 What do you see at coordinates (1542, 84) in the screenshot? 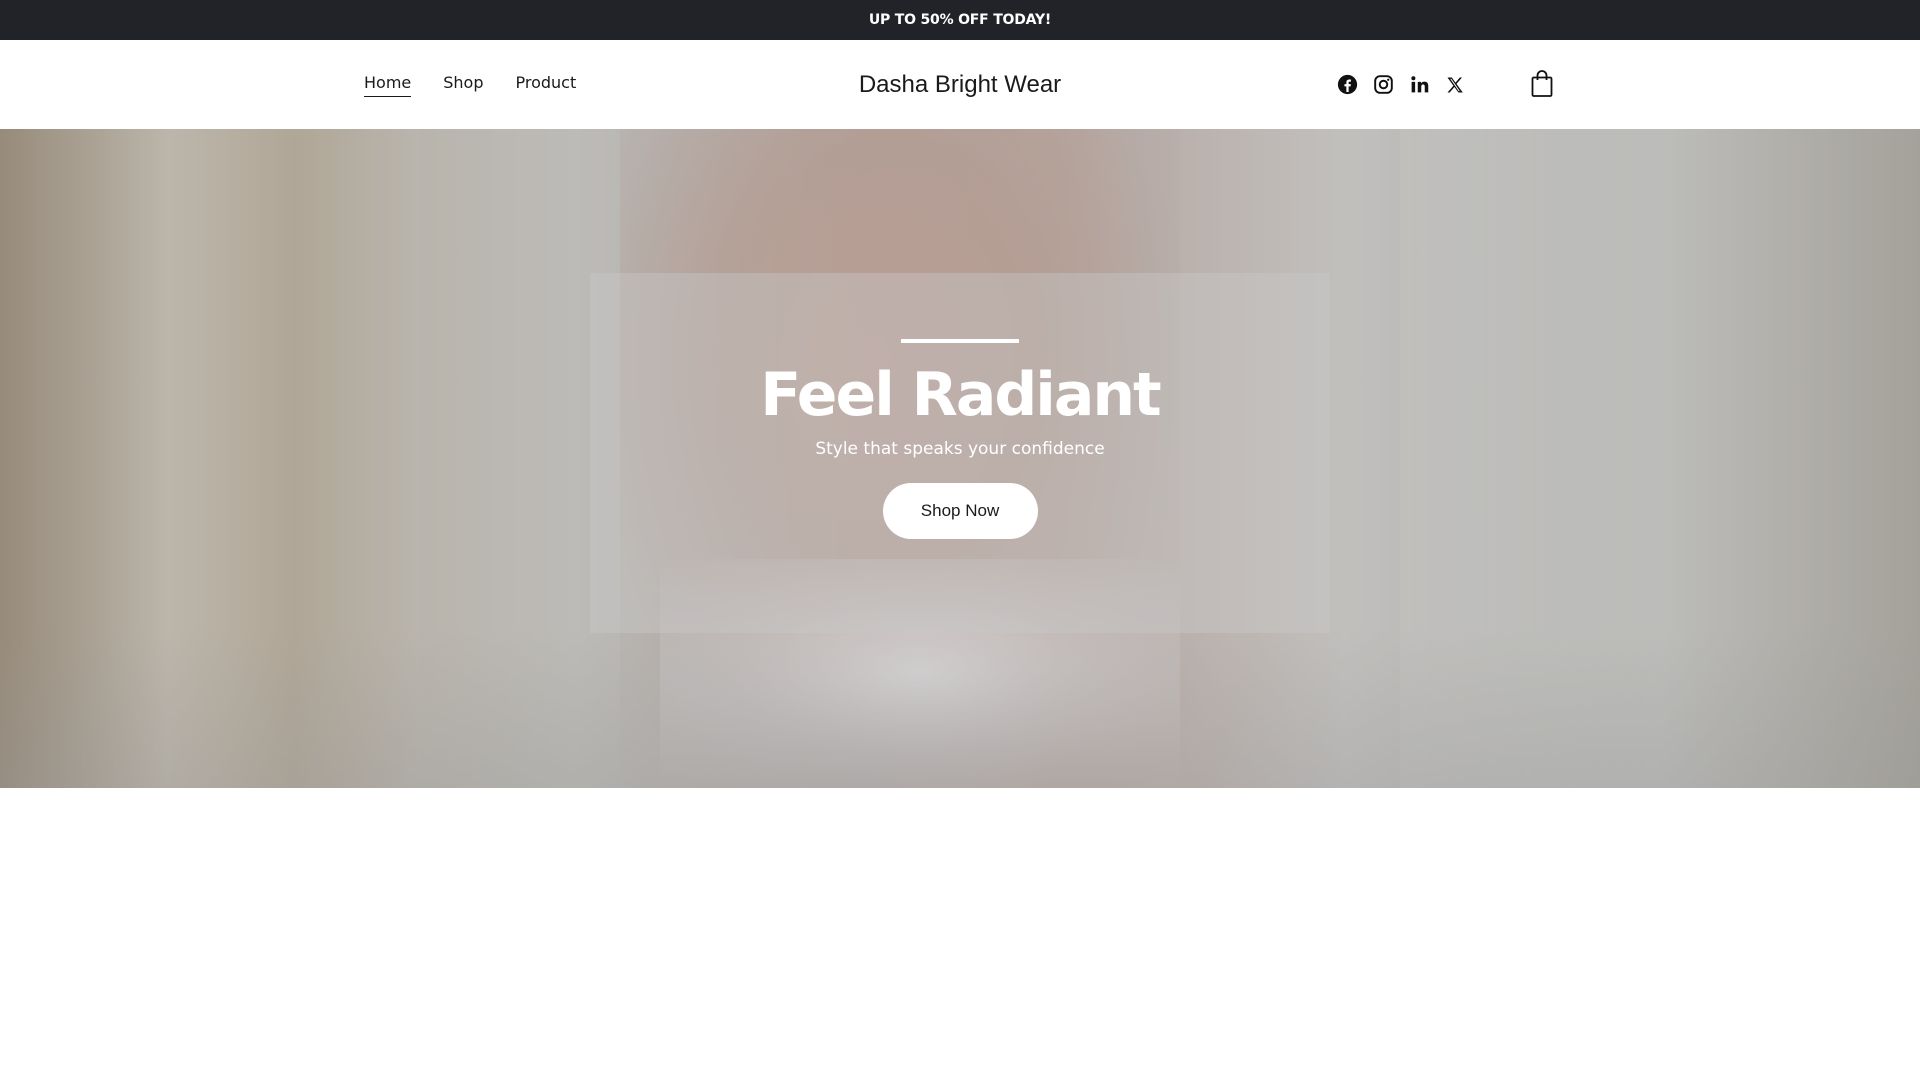
I see `shopping-bag-icon` at bounding box center [1542, 84].